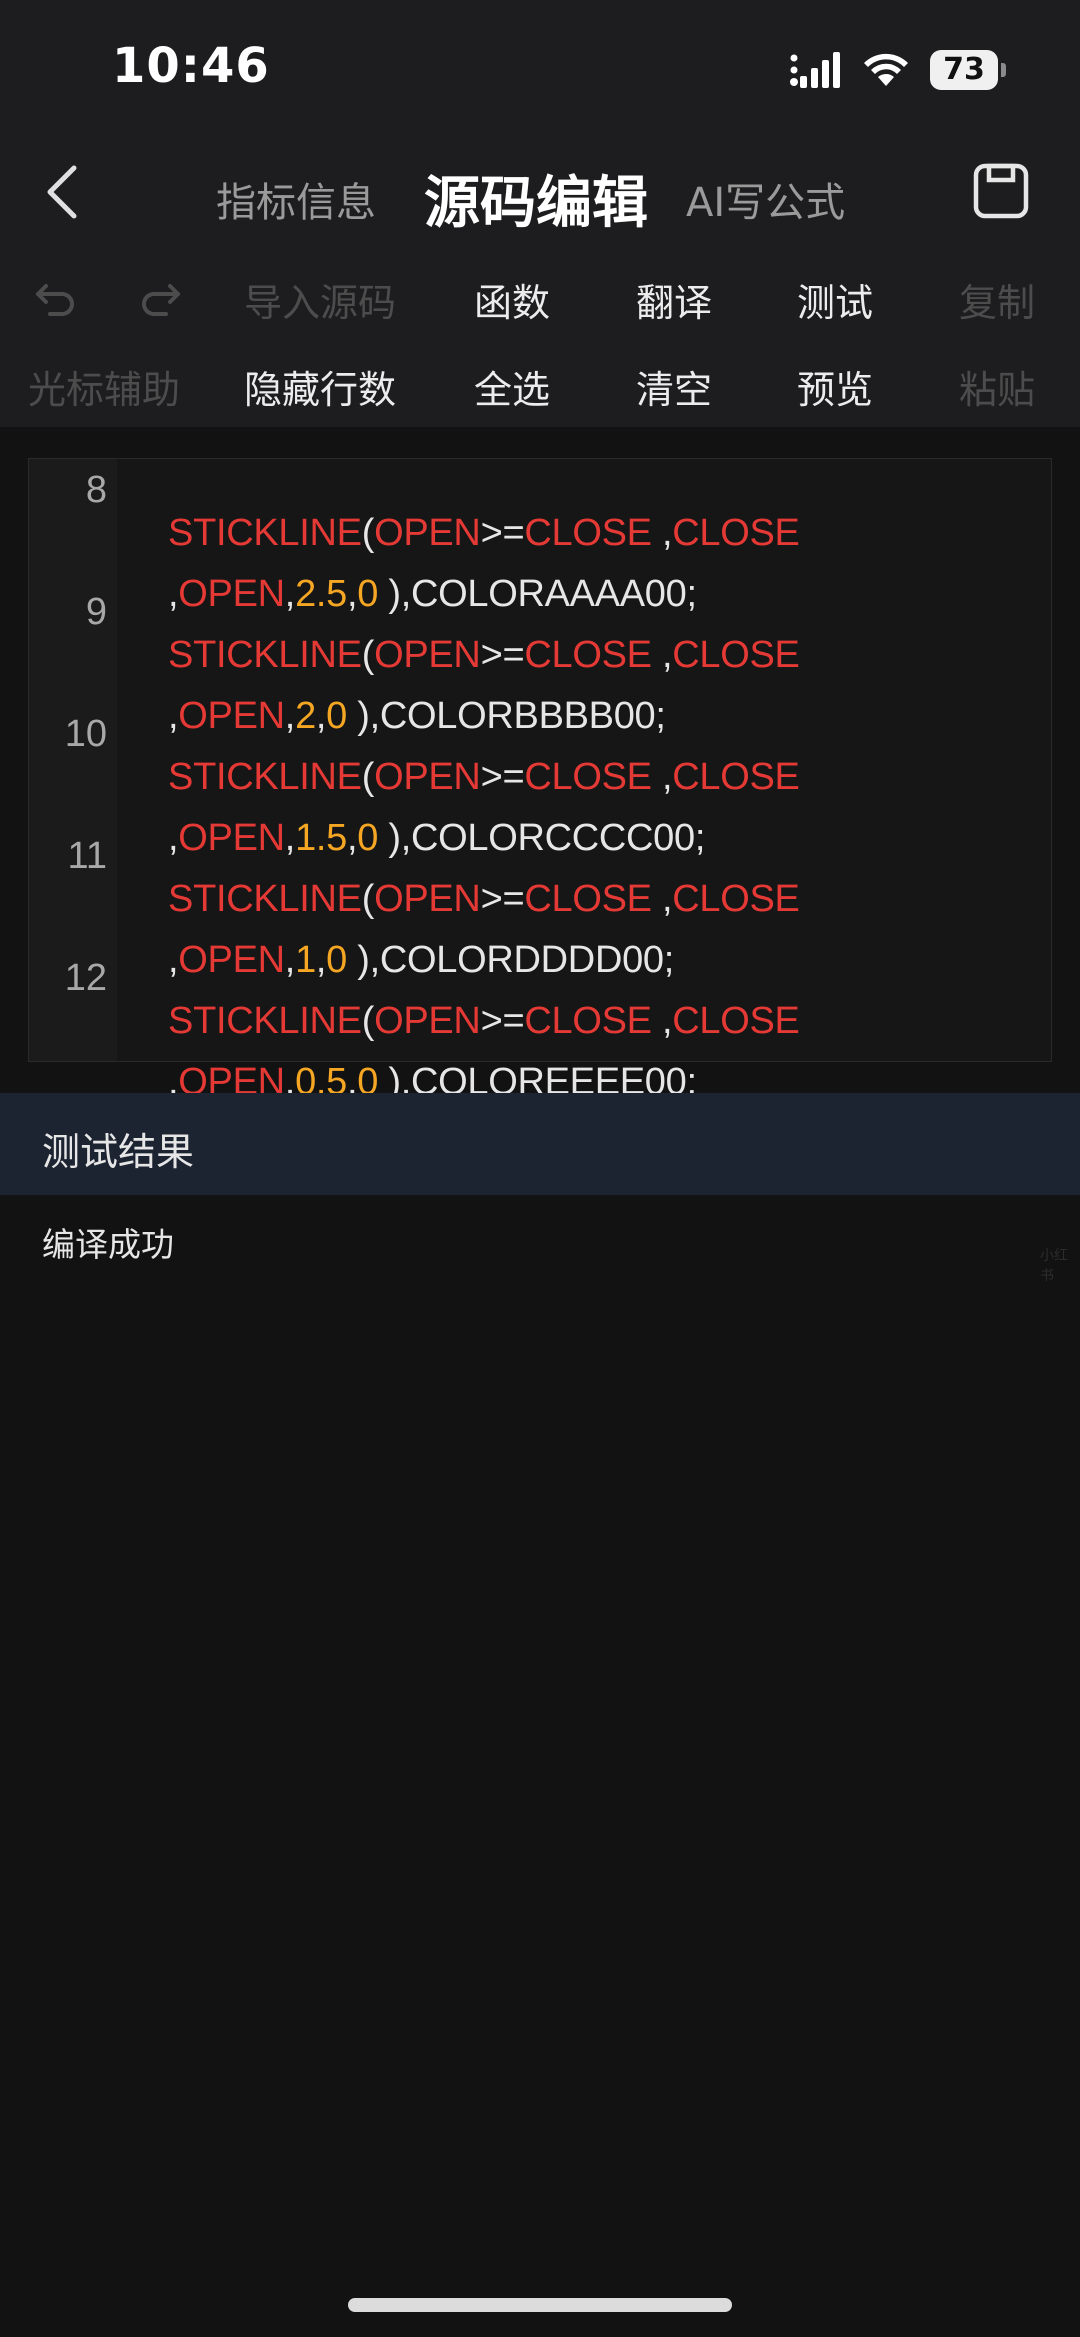 This screenshot has height=2337, width=1080. Describe the element at coordinates (964, 70) in the screenshot. I see `battery-level: 73` at that location.